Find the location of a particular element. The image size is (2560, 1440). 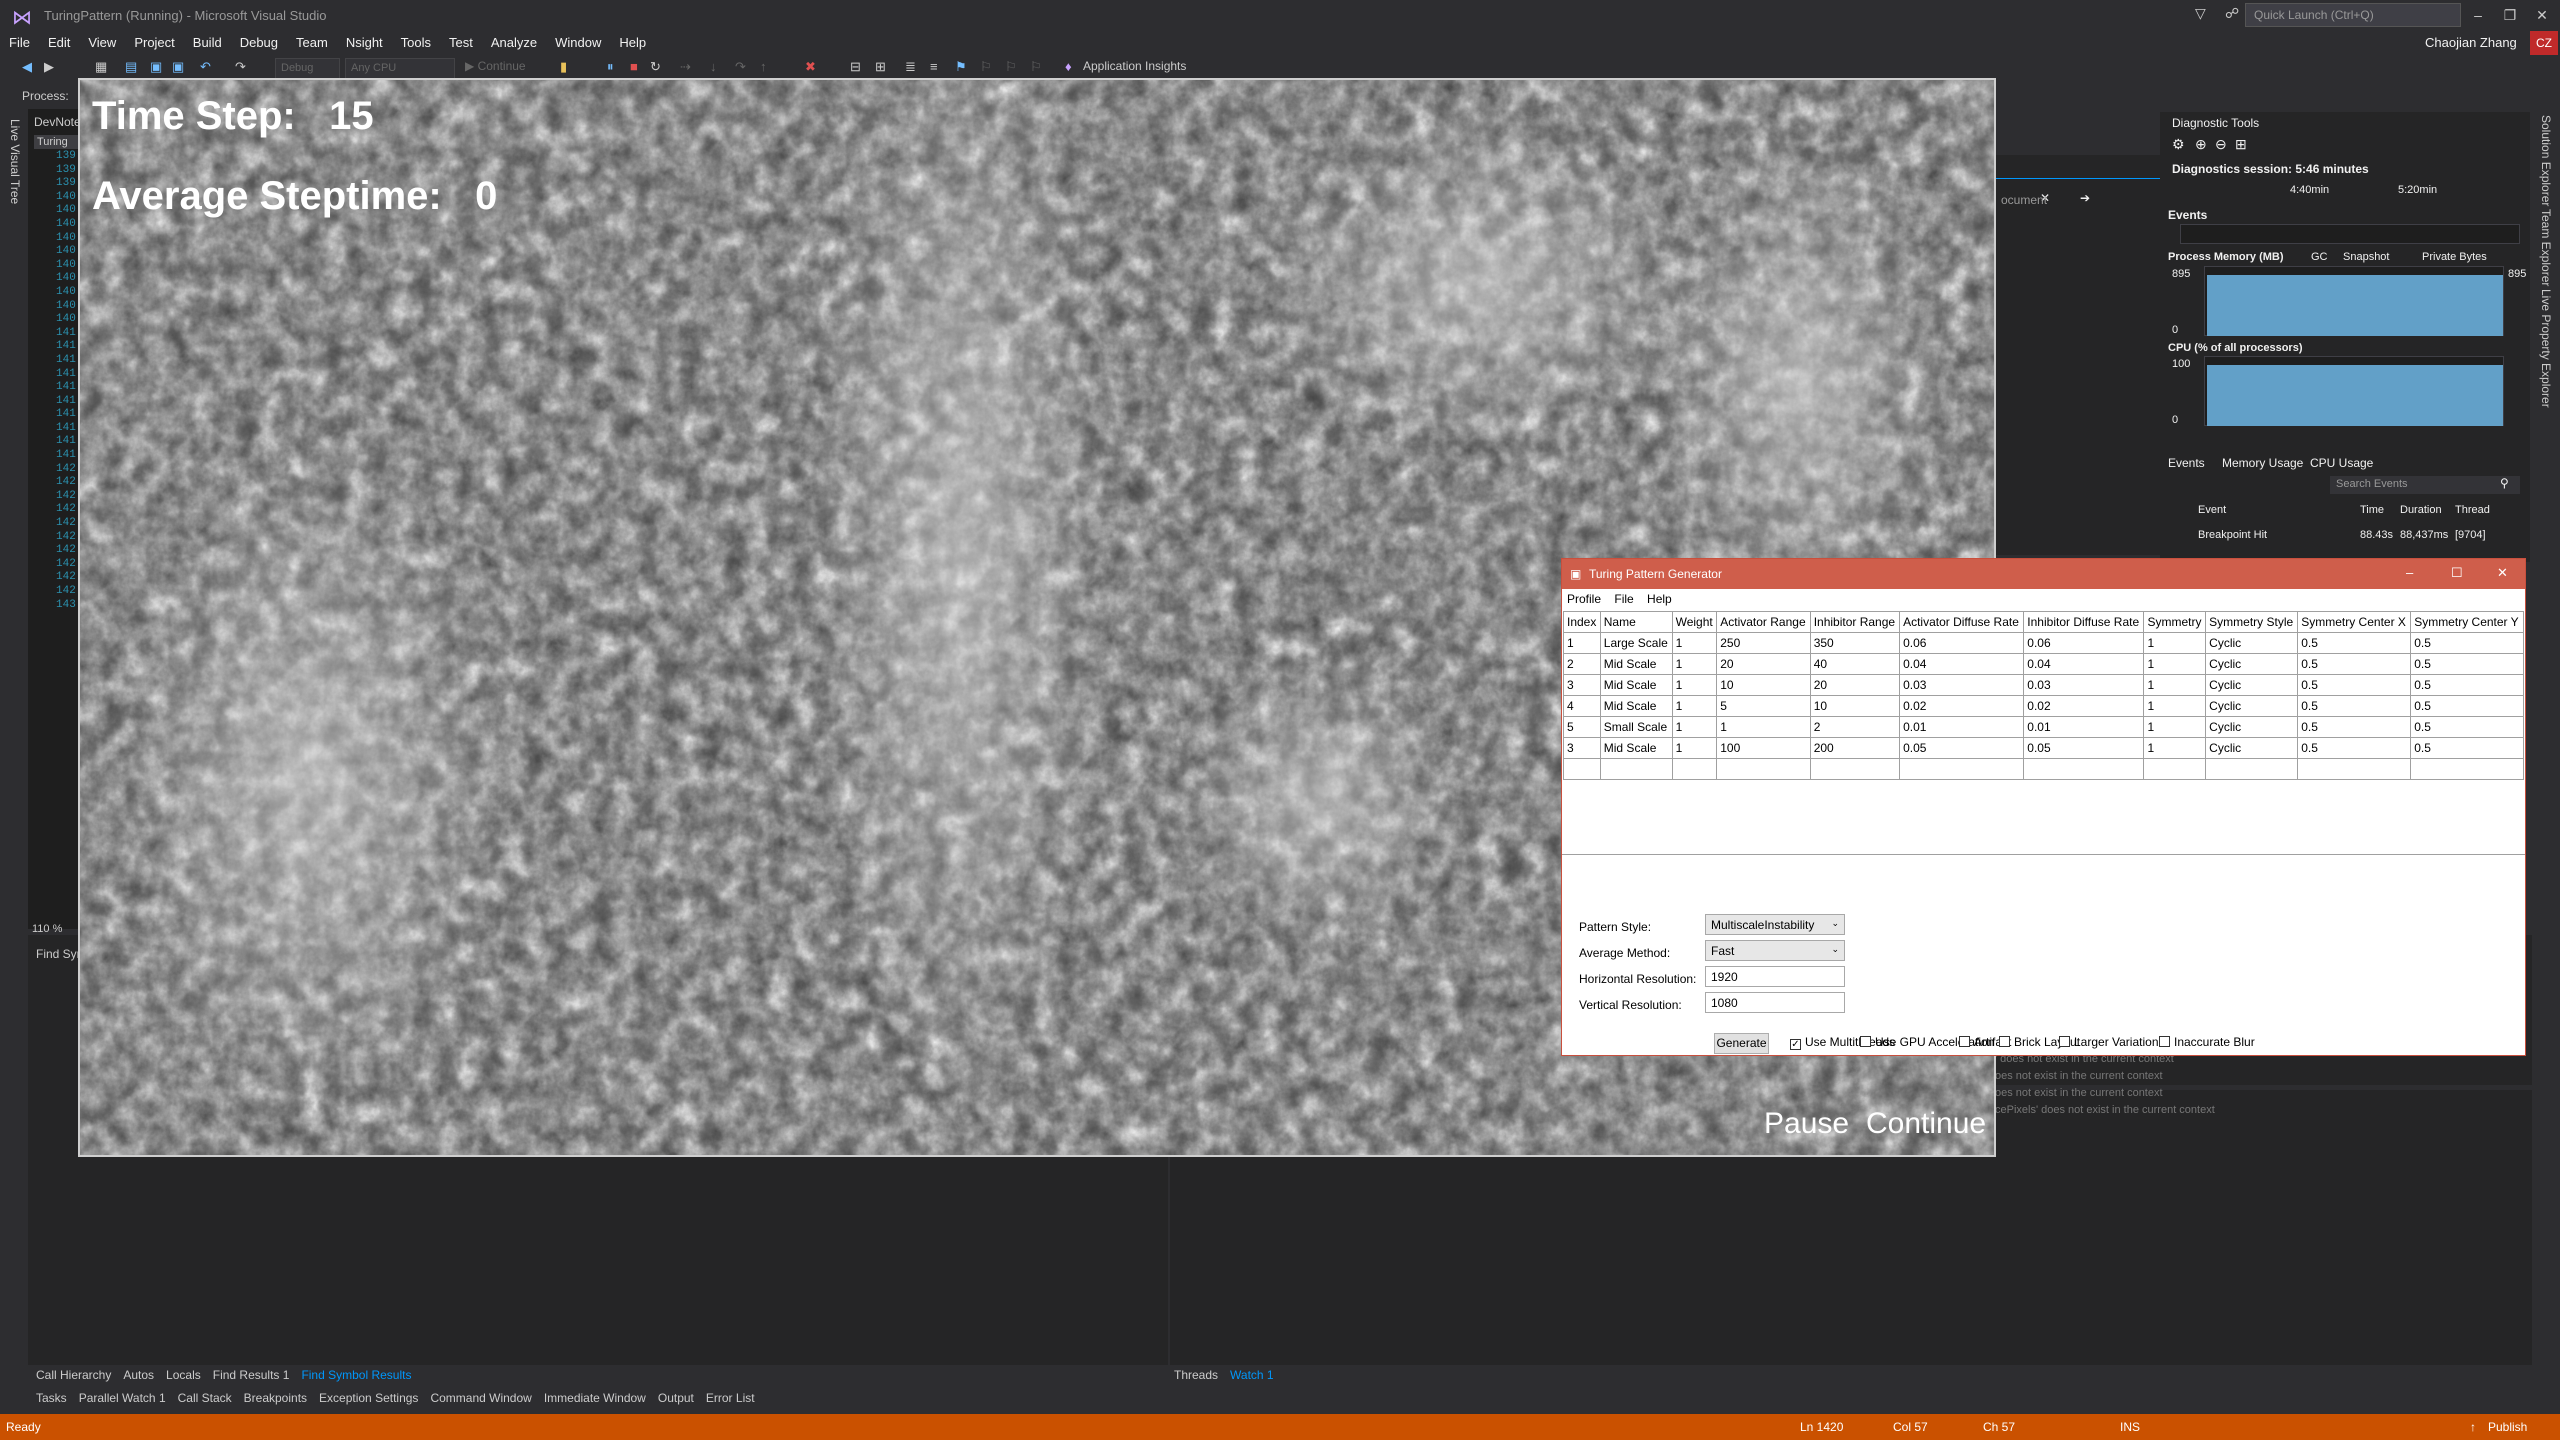

menu-view: View is located at coordinates (102, 42).